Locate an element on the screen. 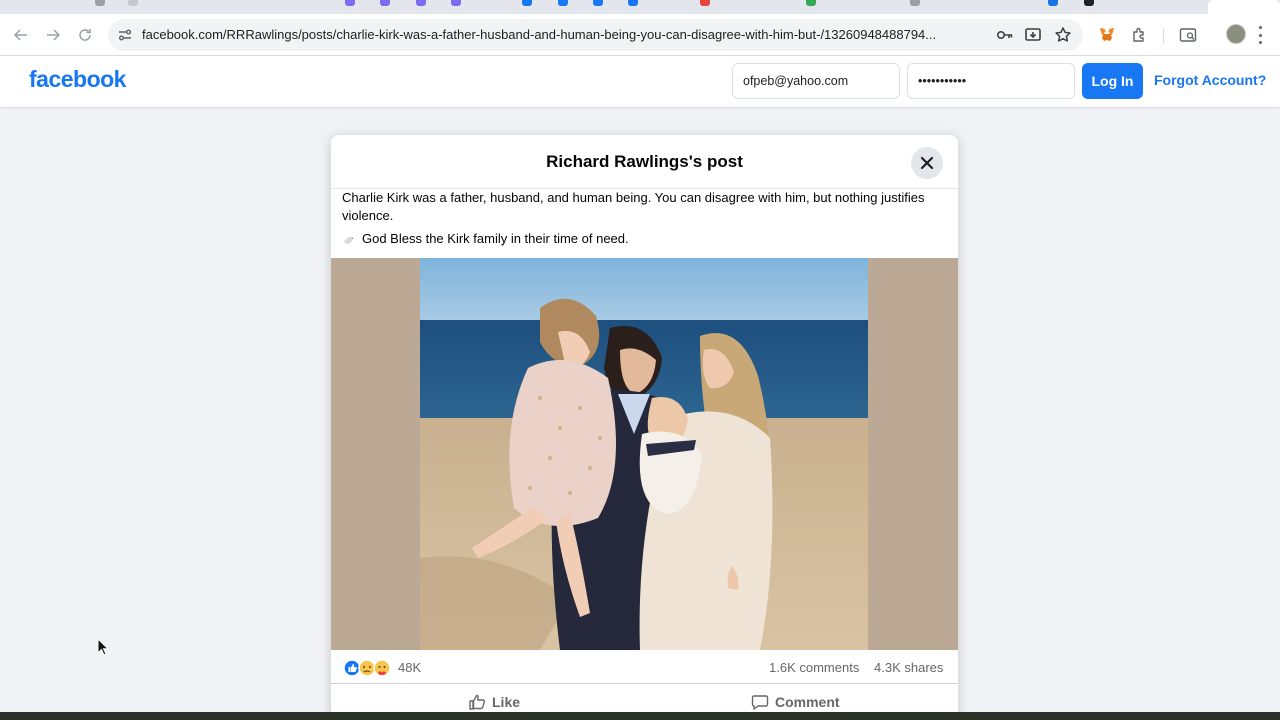  forward-arrow-icon is located at coordinates (53, 35).